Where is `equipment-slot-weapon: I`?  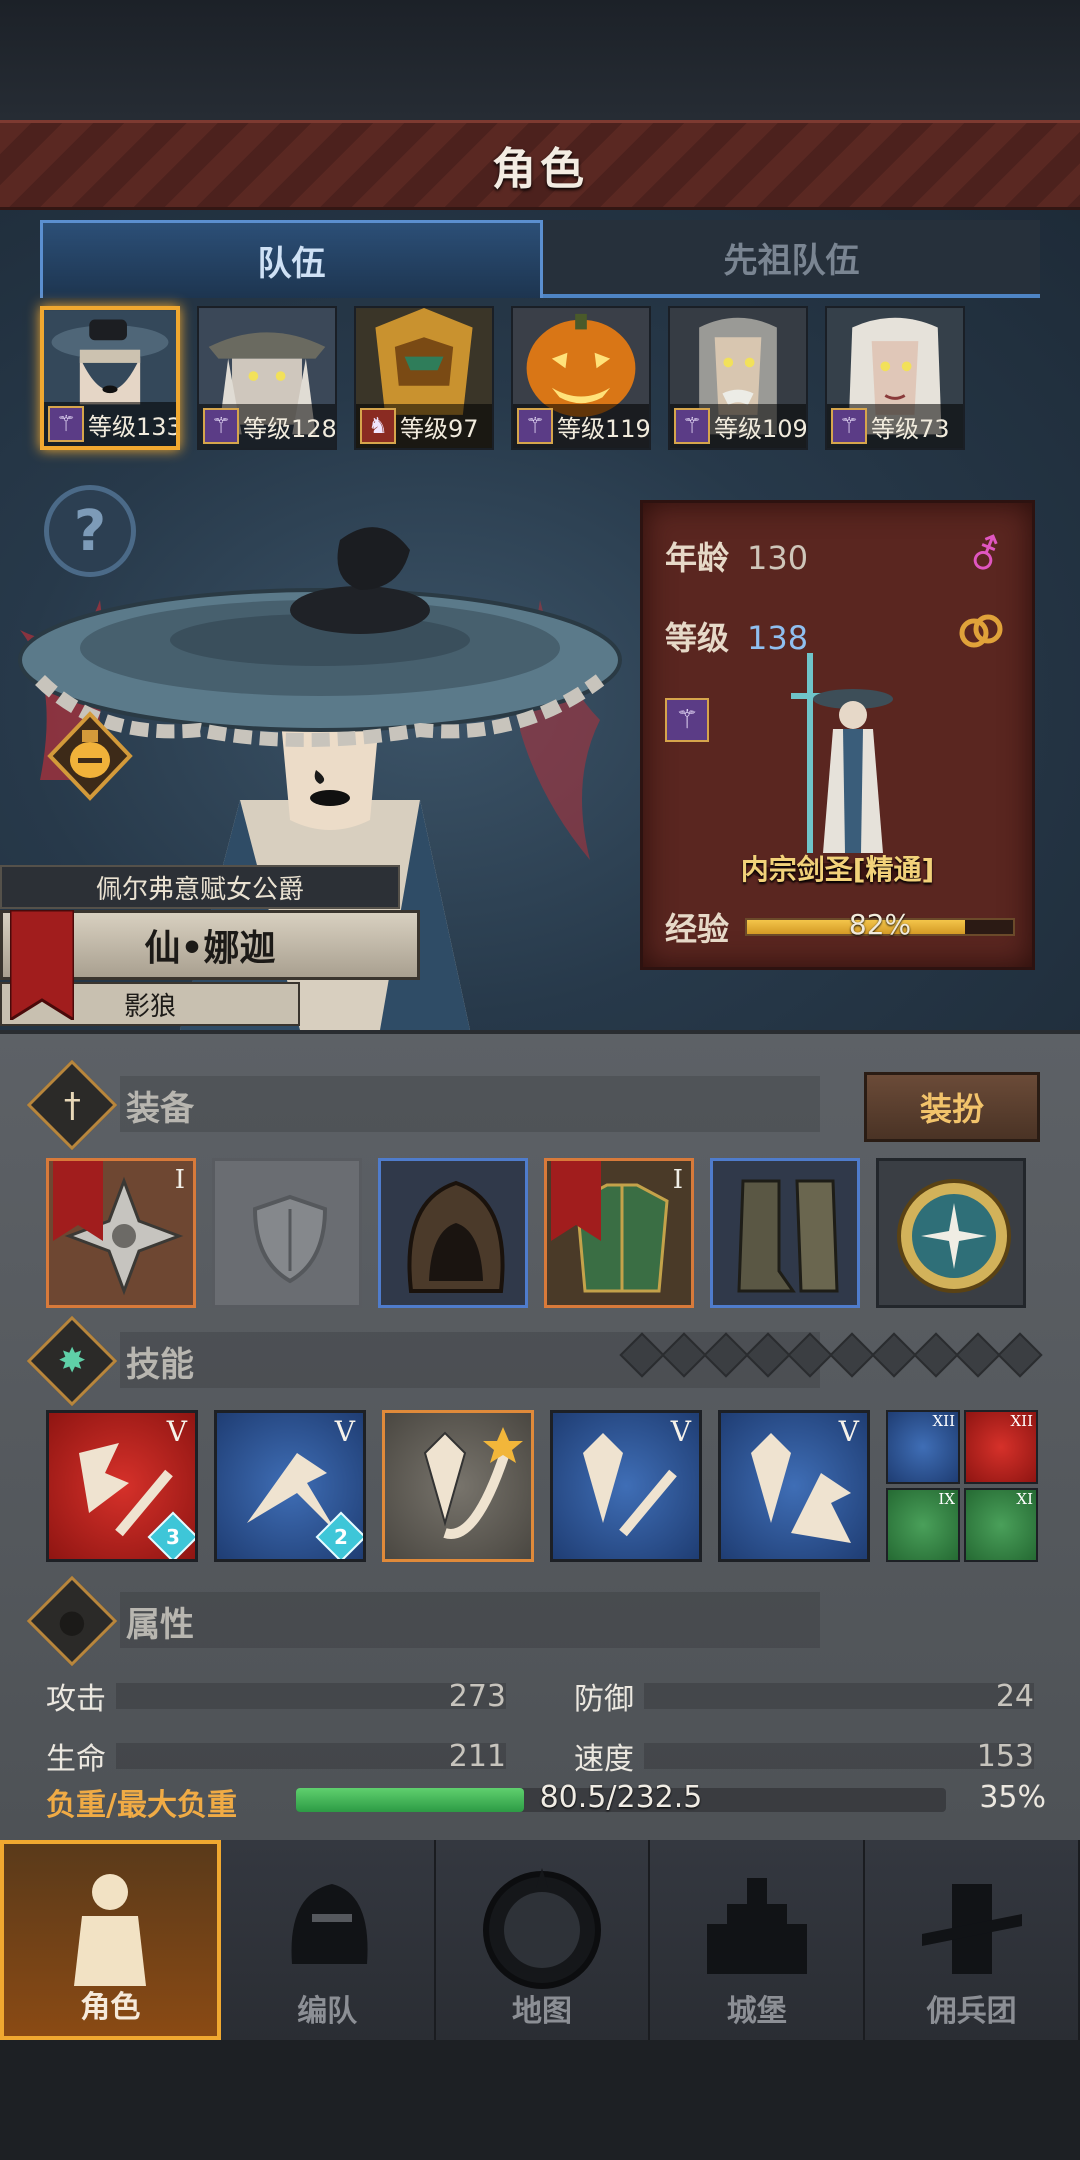 equipment-slot-weapon: I is located at coordinates (121, 1233).